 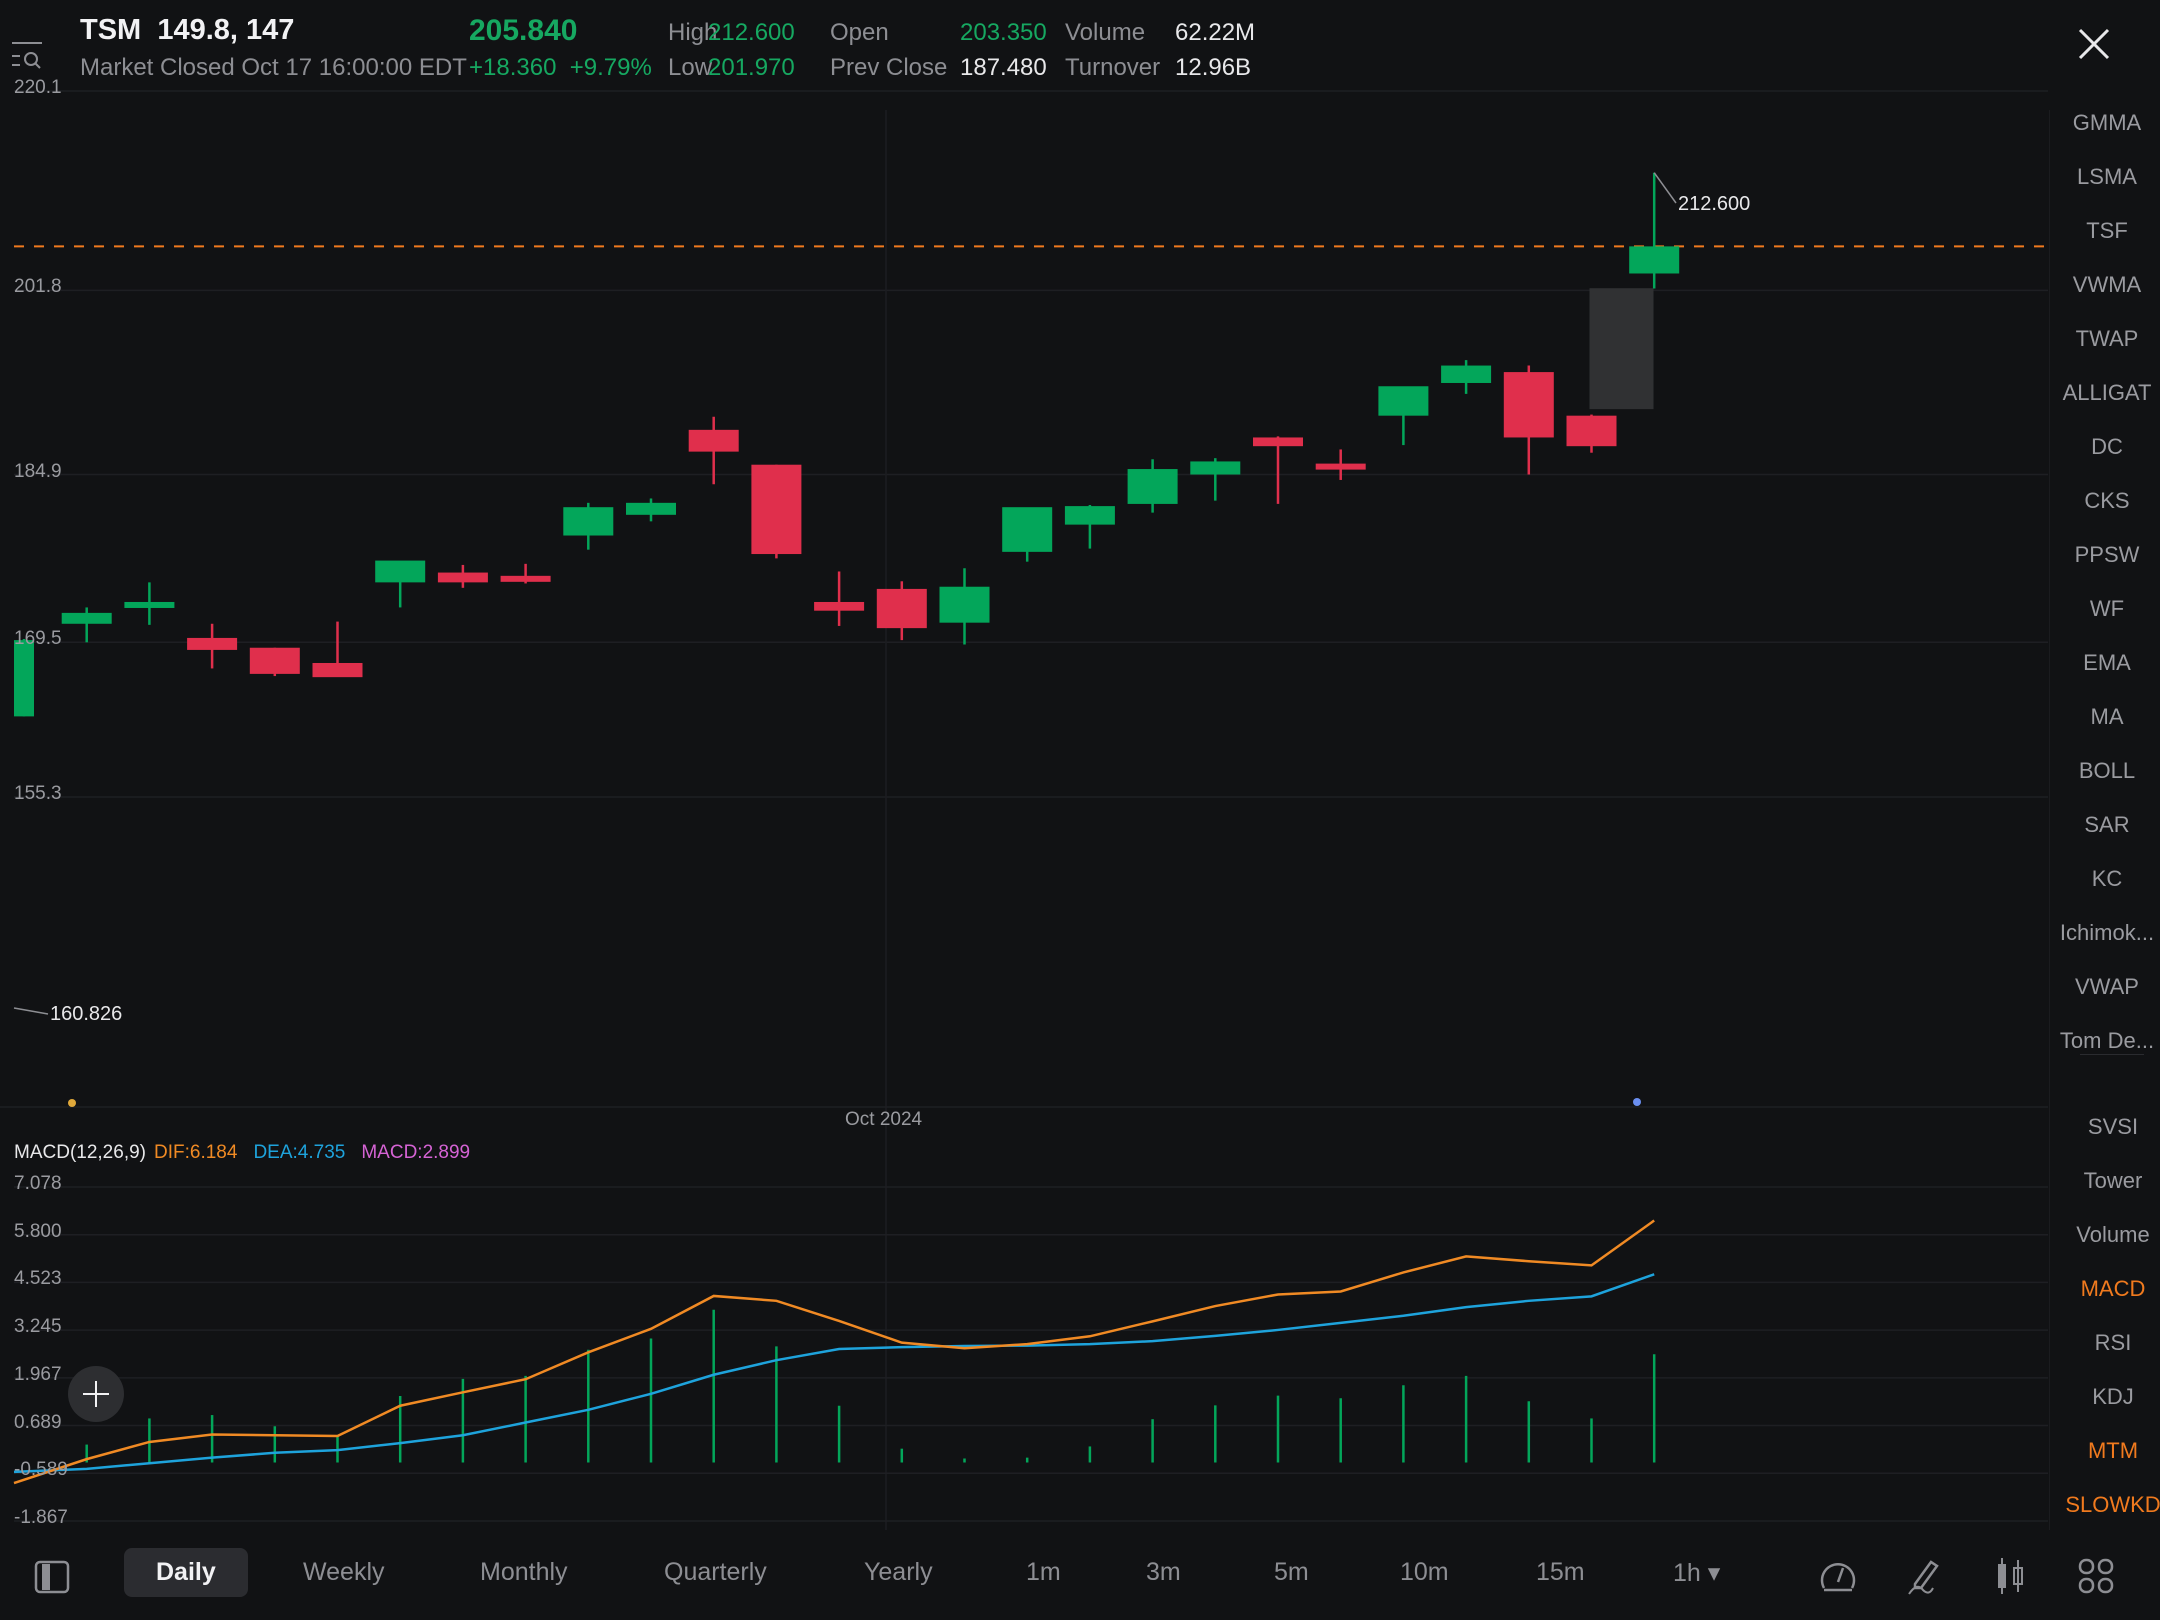 What do you see at coordinates (2106, 1451) in the screenshot?
I see `sub-indicator-mtm: MTM` at bounding box center [2106, 1451].